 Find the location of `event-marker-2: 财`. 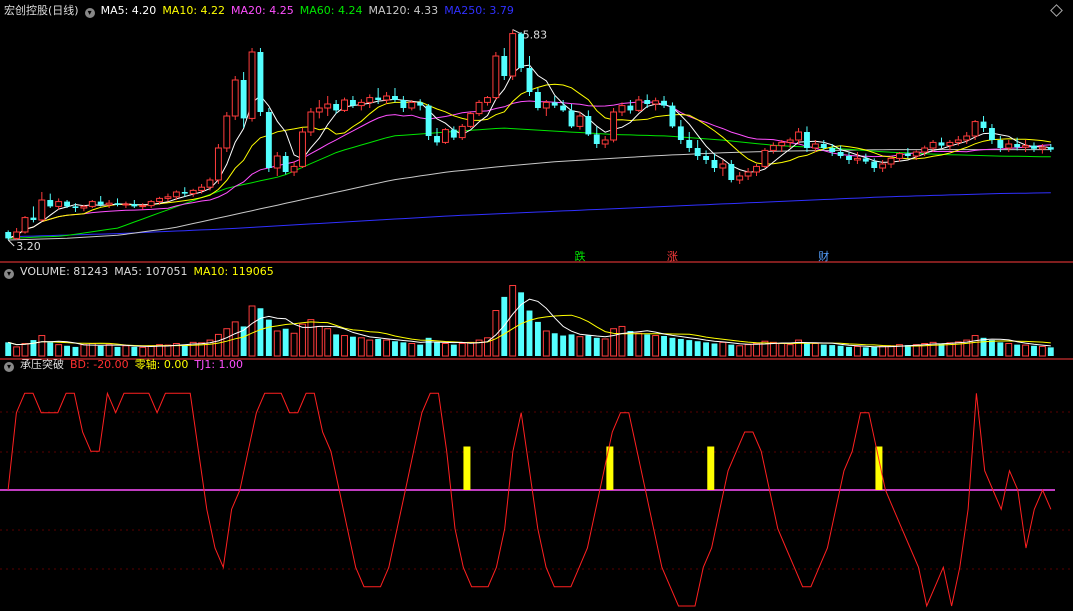

event-marker-2: 财 is located at coordinates (823, 256).